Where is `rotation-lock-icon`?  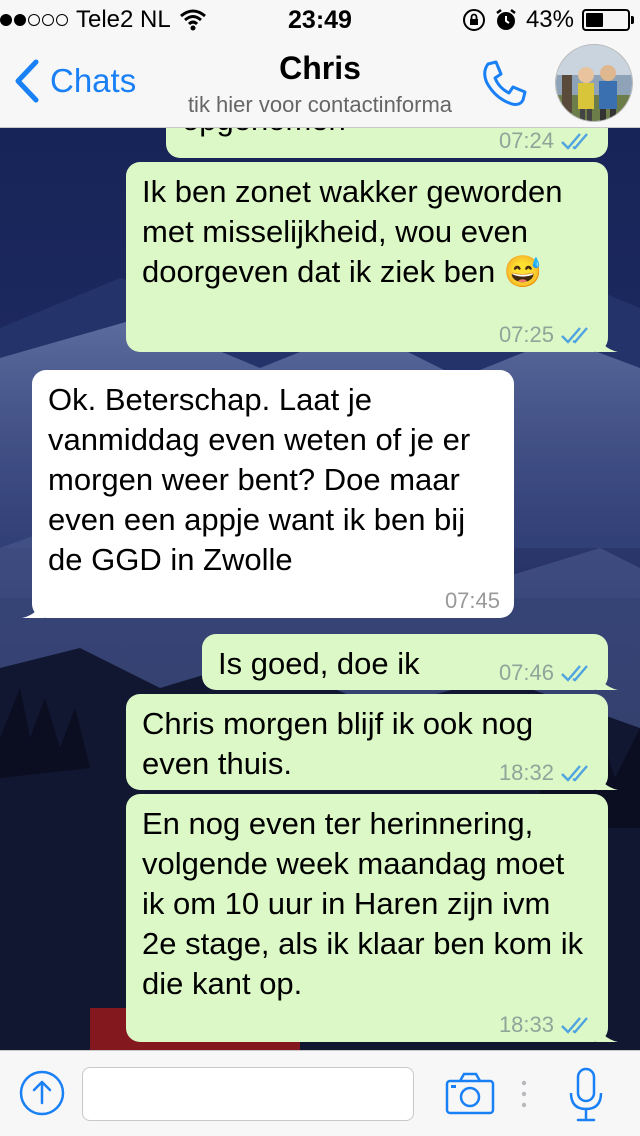
rotation-lock-icon is located at coordinates (473, 20).